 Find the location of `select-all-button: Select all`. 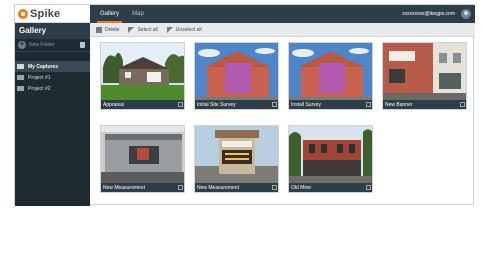

select-all-button: Select all is located at coordinates (143, 29).